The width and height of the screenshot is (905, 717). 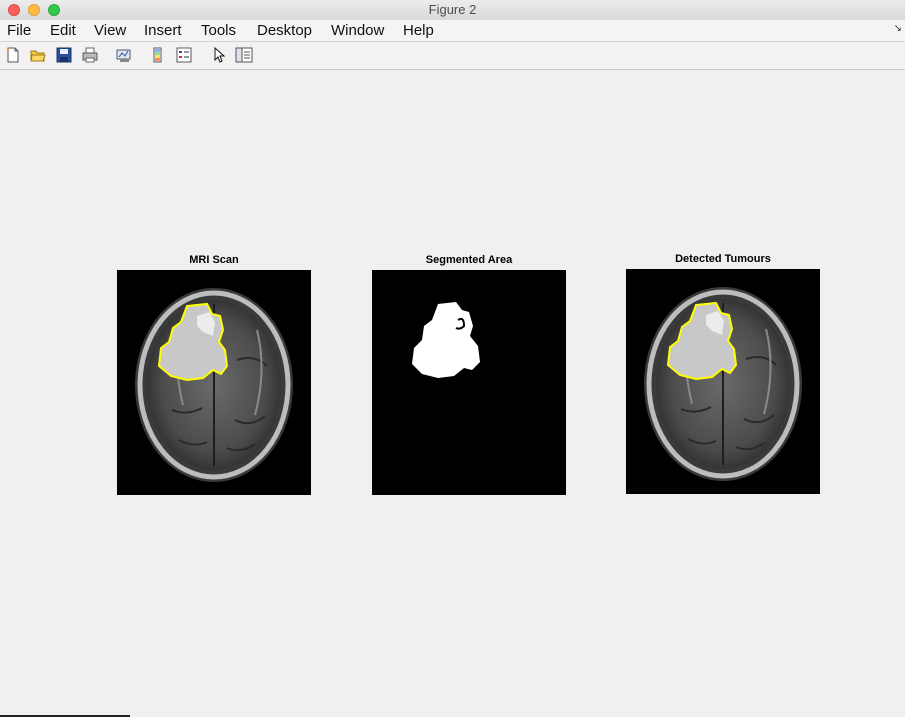 I want to click on link-plot-icon, so click(x=124, y=55).